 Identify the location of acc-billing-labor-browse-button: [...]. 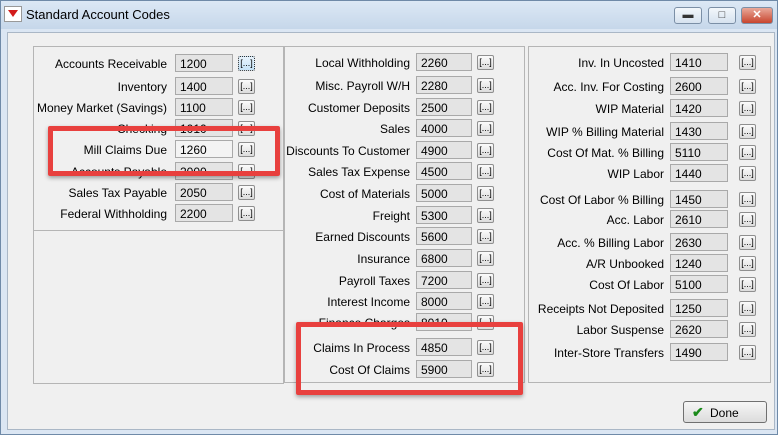
(747, 242).